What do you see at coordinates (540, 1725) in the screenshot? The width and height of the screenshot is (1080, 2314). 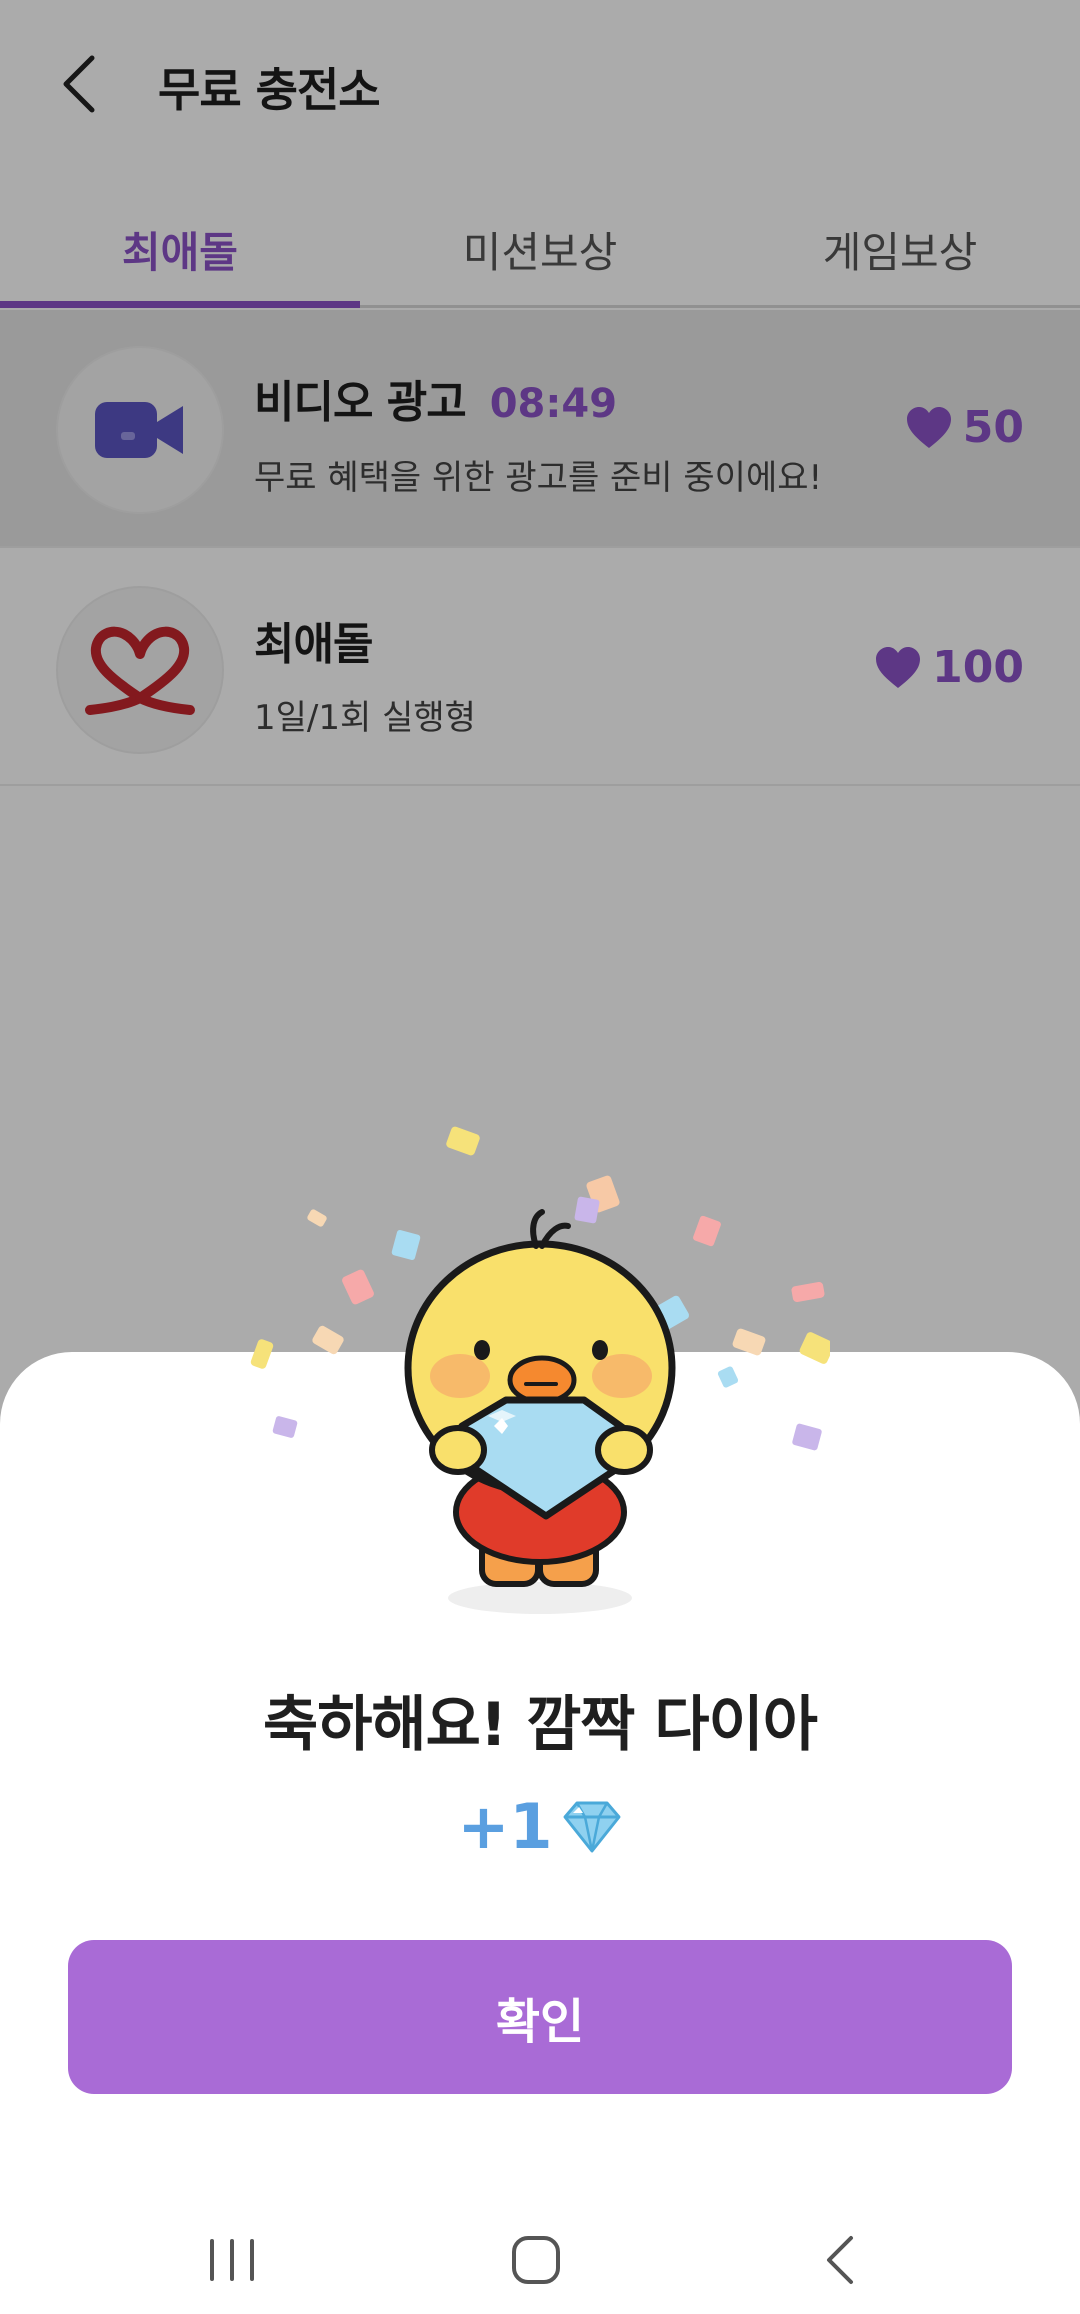 I see `congrats-title: 축하해요! 깜짝 다이아` at bounding box center [540, 1725].